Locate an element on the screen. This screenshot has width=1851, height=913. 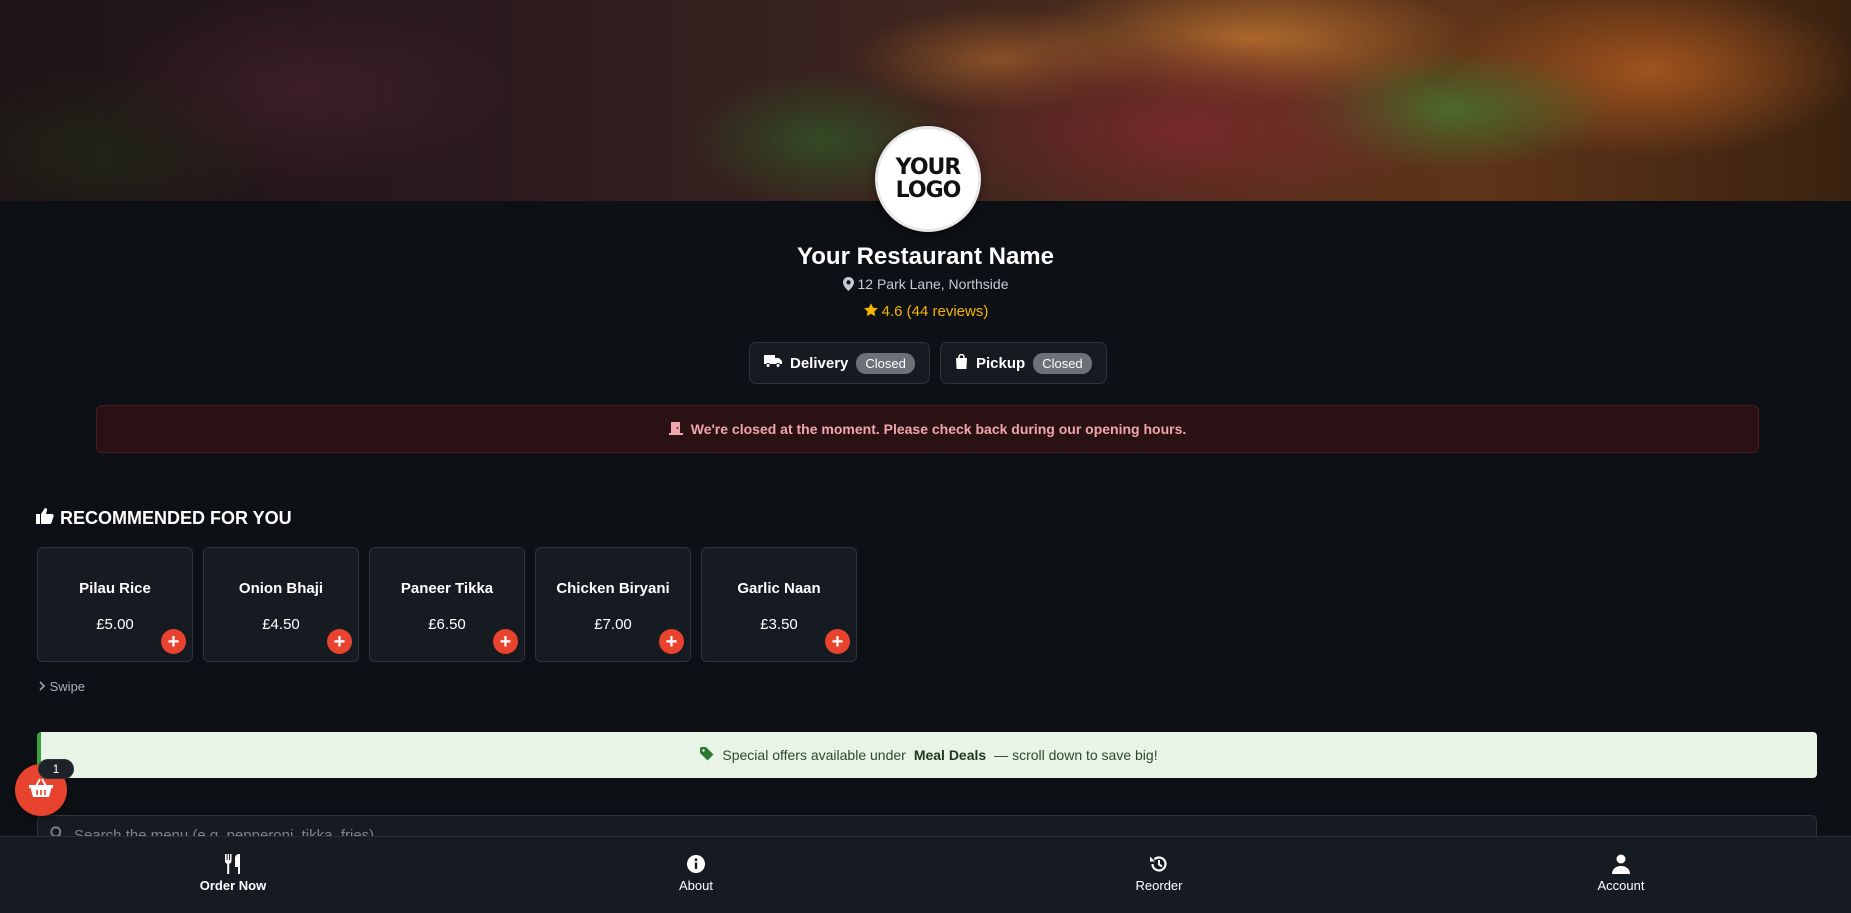
recommended-item: Garlic Naan £3.50 + is located at coordinates (779, 604).